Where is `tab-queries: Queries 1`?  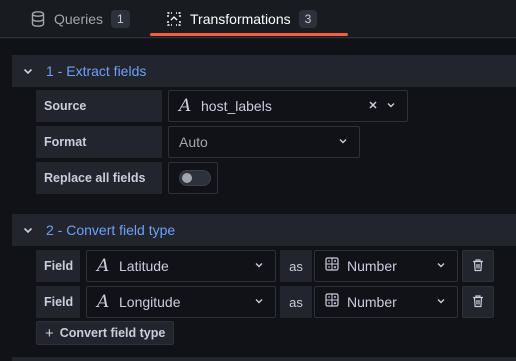 tab-queries: Queries 1 is located at coordinates (80, 19).